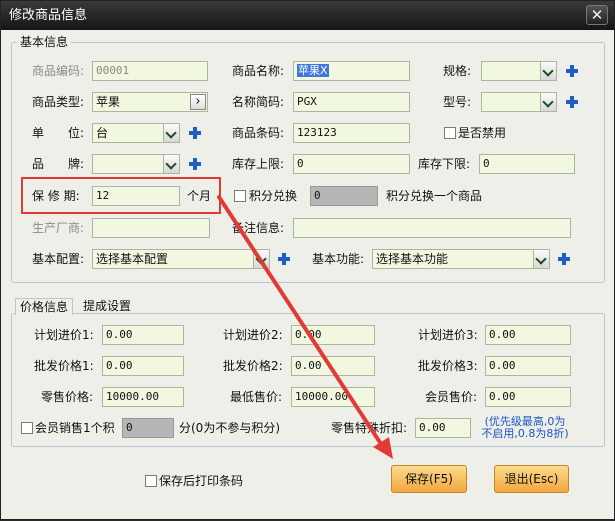  I want to click on short-code-field: PGX, so click(351, 102).